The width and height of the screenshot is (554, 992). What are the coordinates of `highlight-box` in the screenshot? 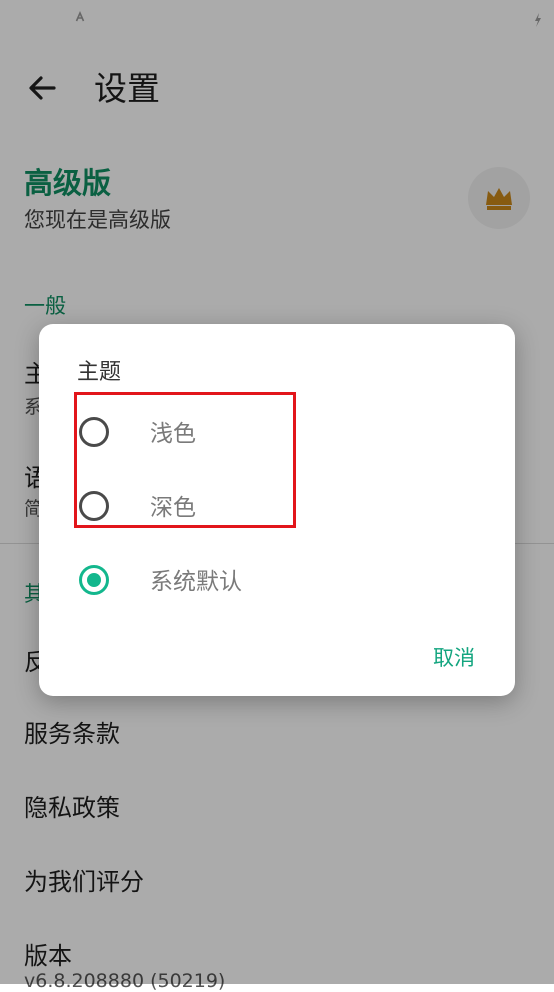 It's located at (185, 460).